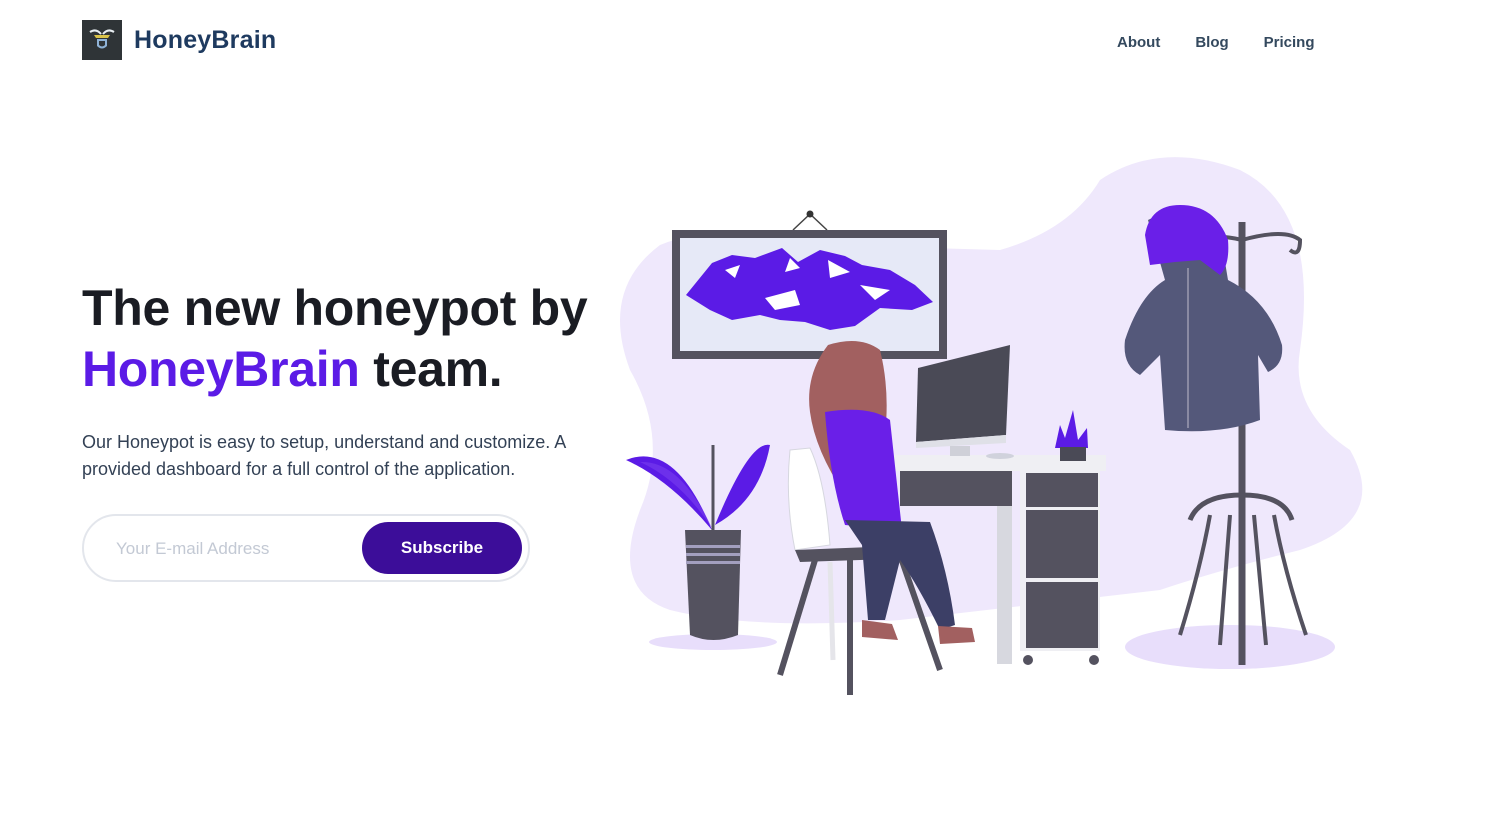 The width and height of the screenshot is (1500, 820). I want to click on site-header: HoneyBrain About Blog Pricing, so click(750, 41).